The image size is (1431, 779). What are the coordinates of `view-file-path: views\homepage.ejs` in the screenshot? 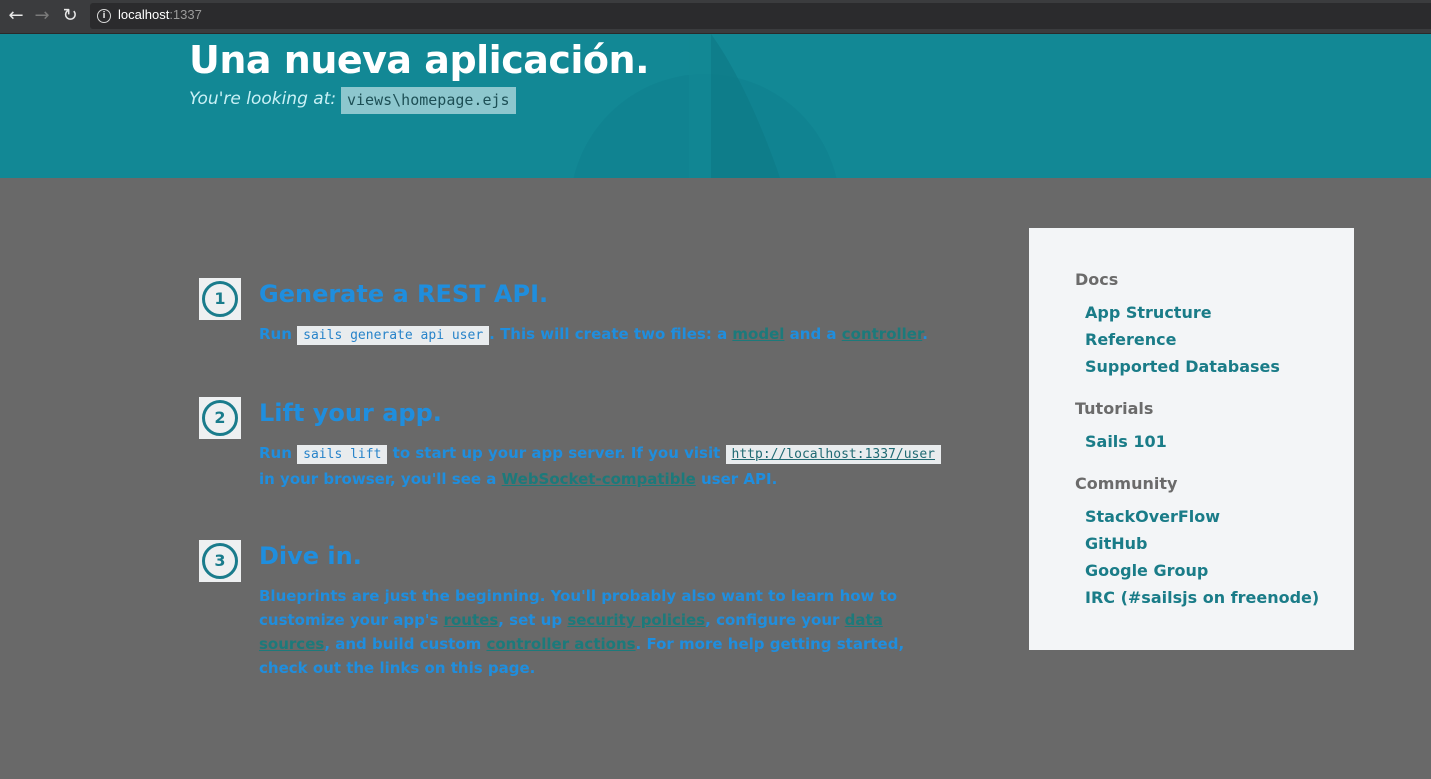 It's located at (428, 100).